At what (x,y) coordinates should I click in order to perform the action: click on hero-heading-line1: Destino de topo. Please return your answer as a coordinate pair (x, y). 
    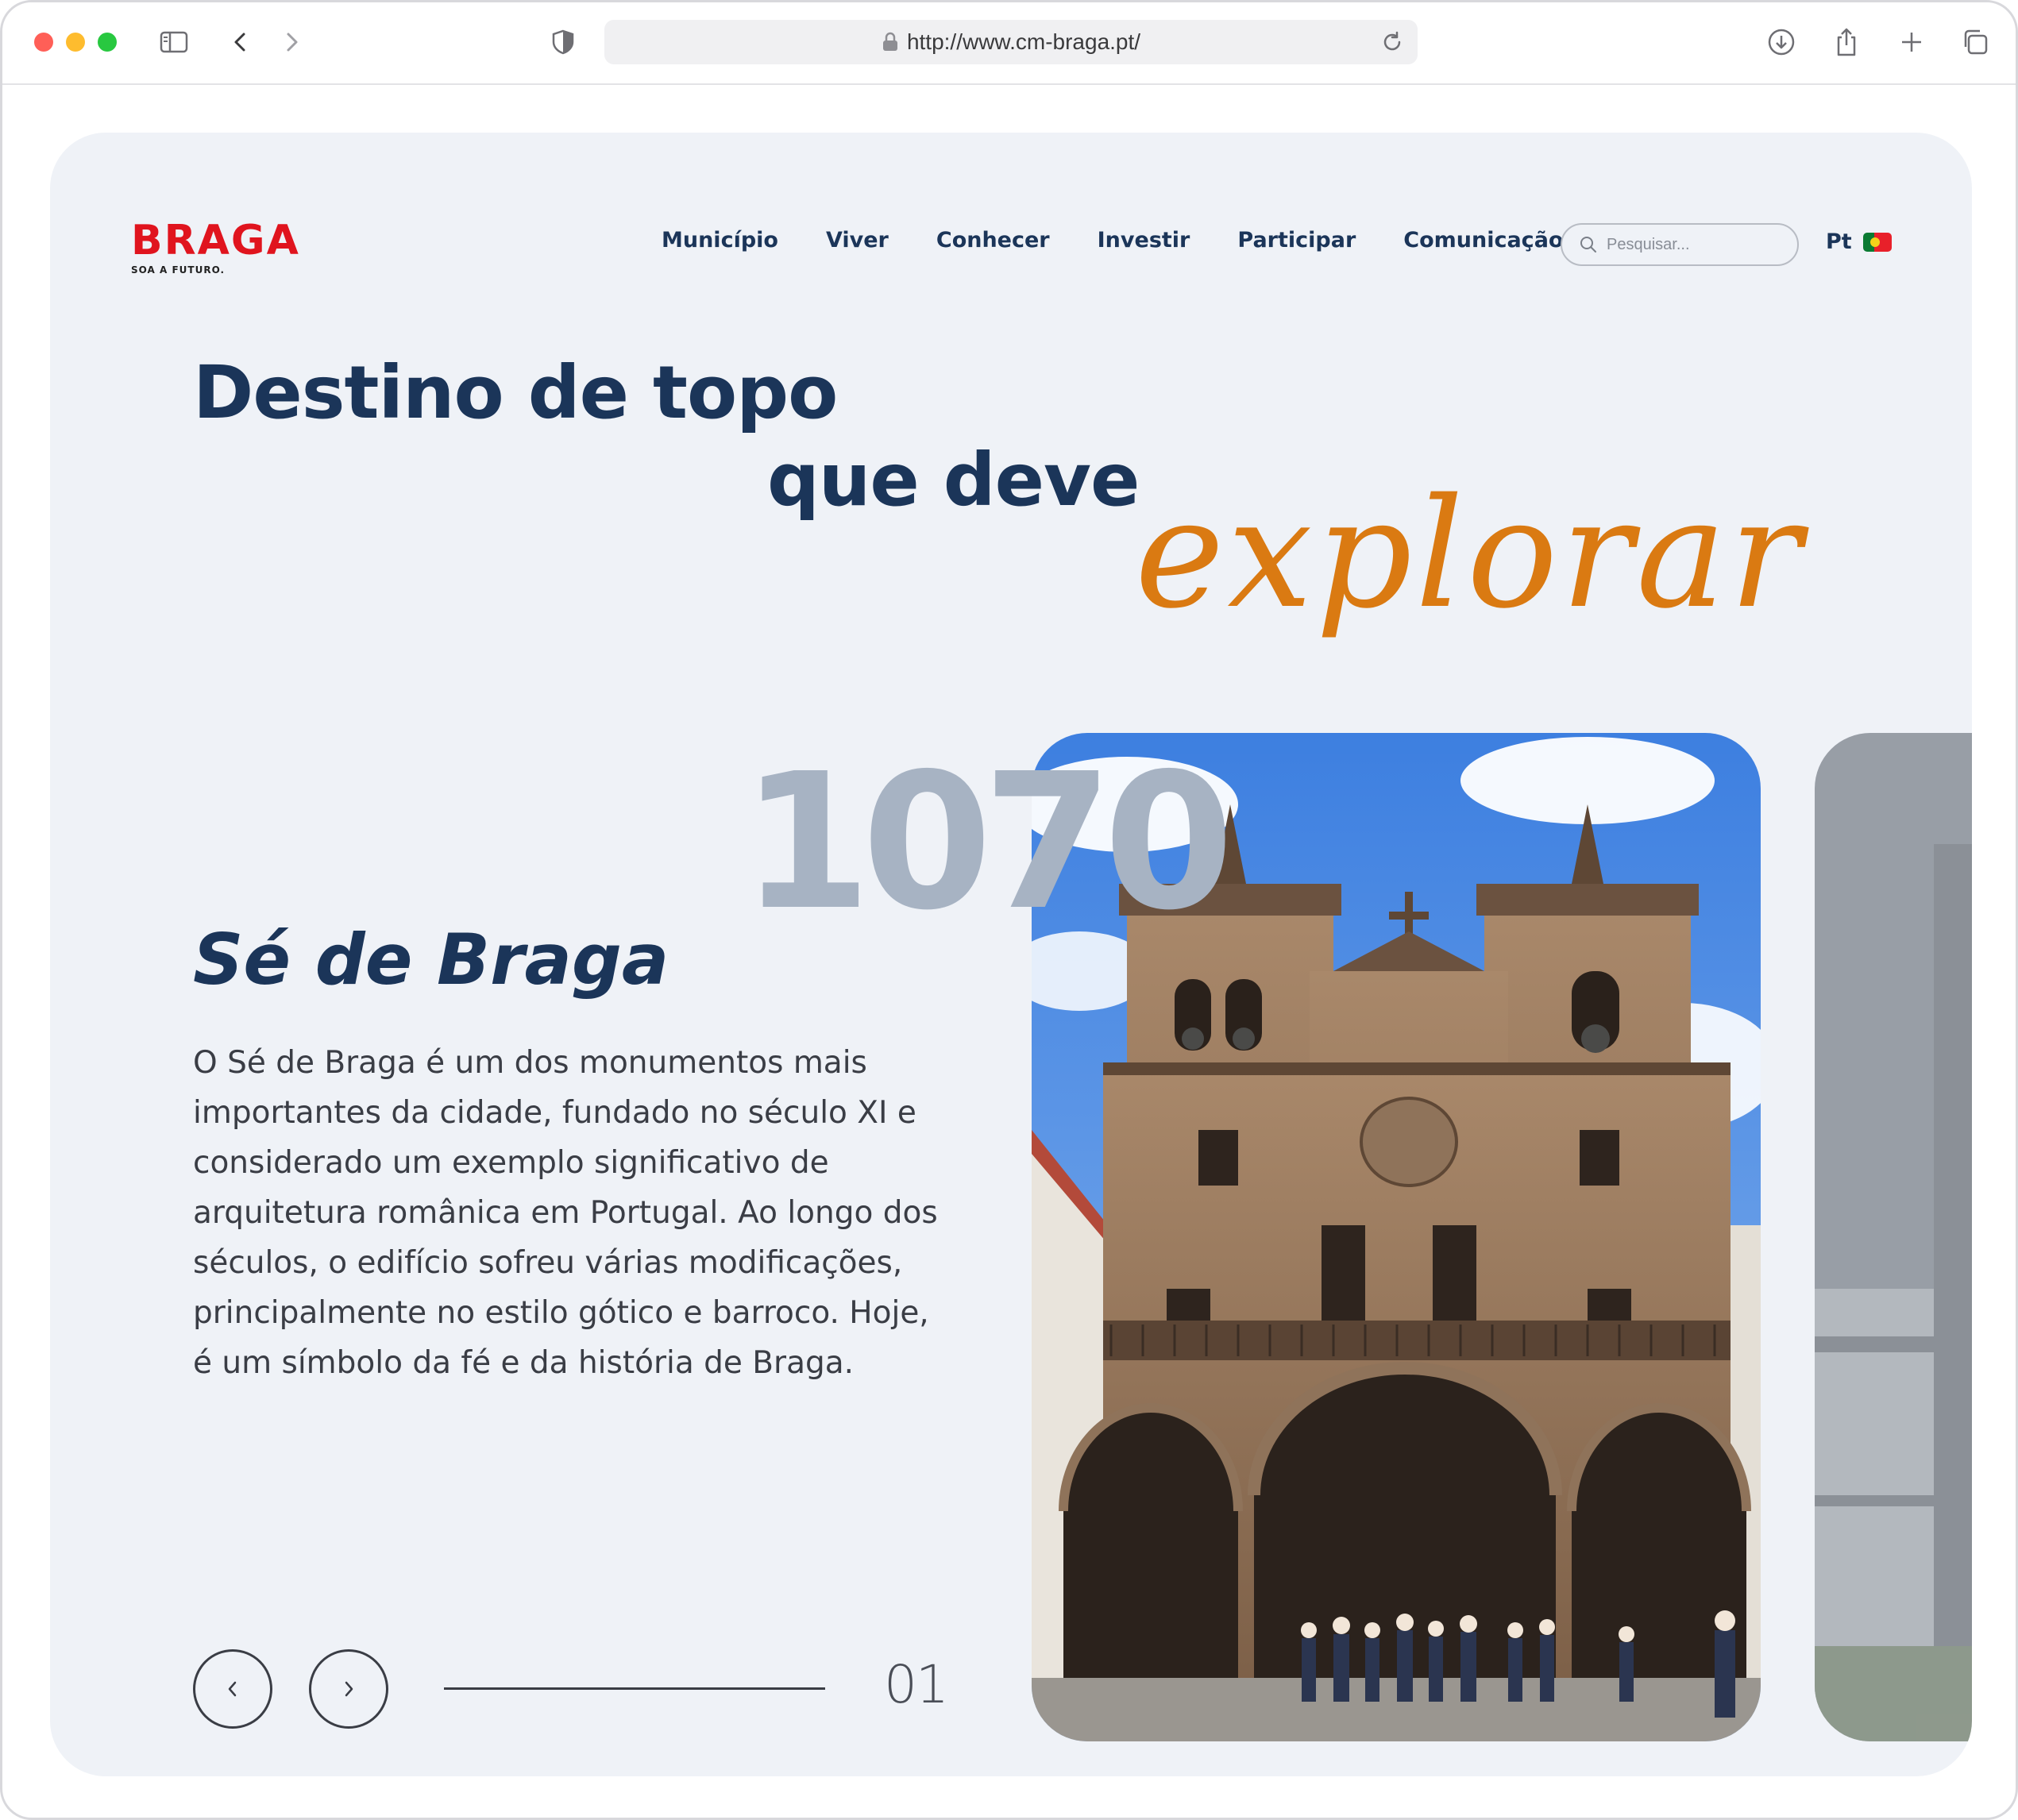
    Looking at the image, I should click on (515, 392).